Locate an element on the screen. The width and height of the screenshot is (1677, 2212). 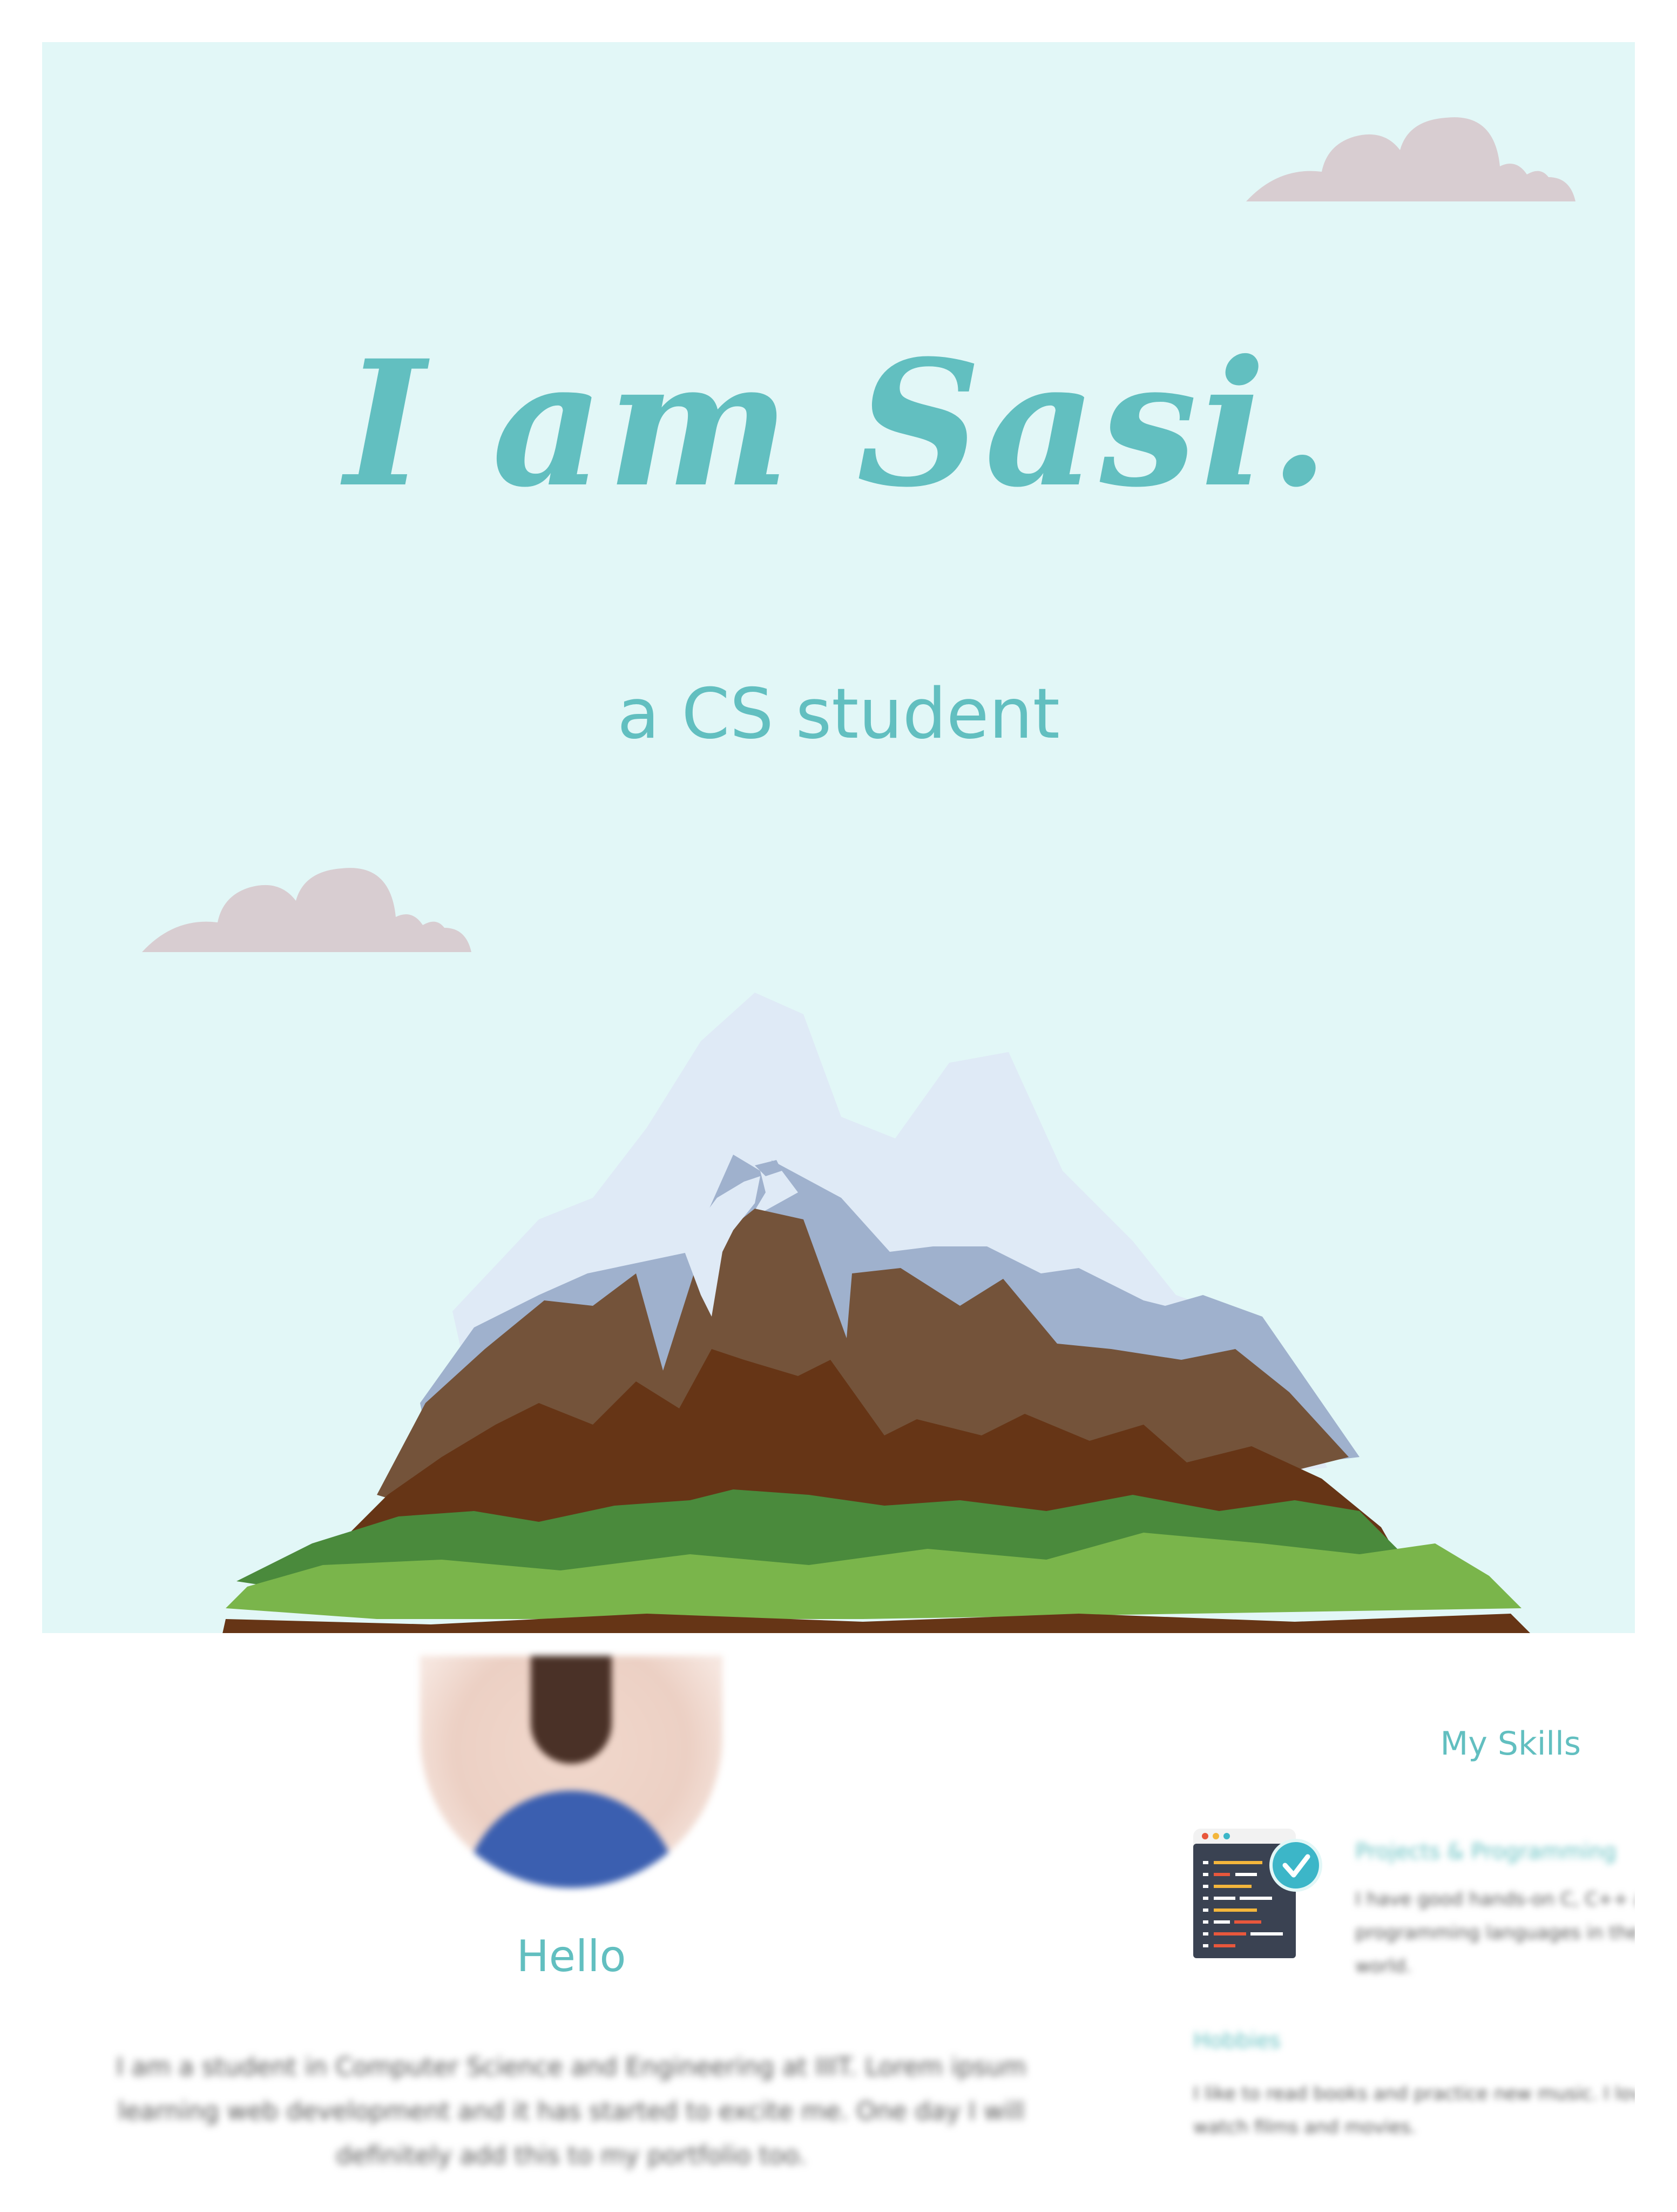
hero-title: I am Sasi. is located at coordinates (838, 424).